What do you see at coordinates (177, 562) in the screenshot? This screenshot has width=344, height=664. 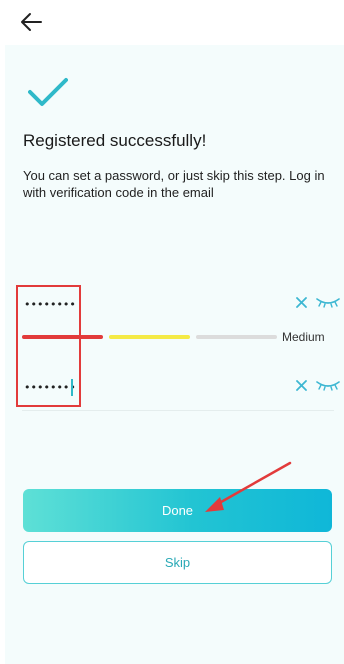 I see `skip-button: Skip` at bounding box center [177, 562].